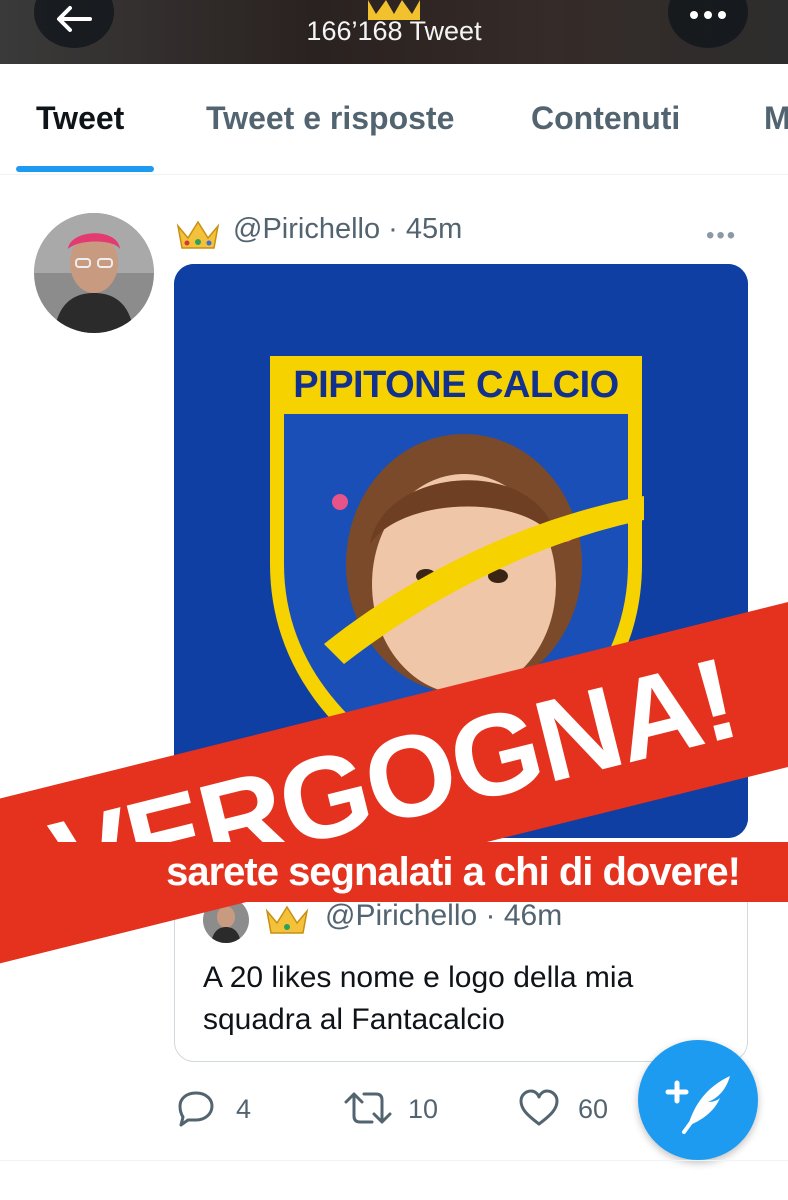 This screenshot has width=788, height=1200. Describe the element at coordinates (244, 1109) in the screenshot. I see `reply-count: 4` at that location.